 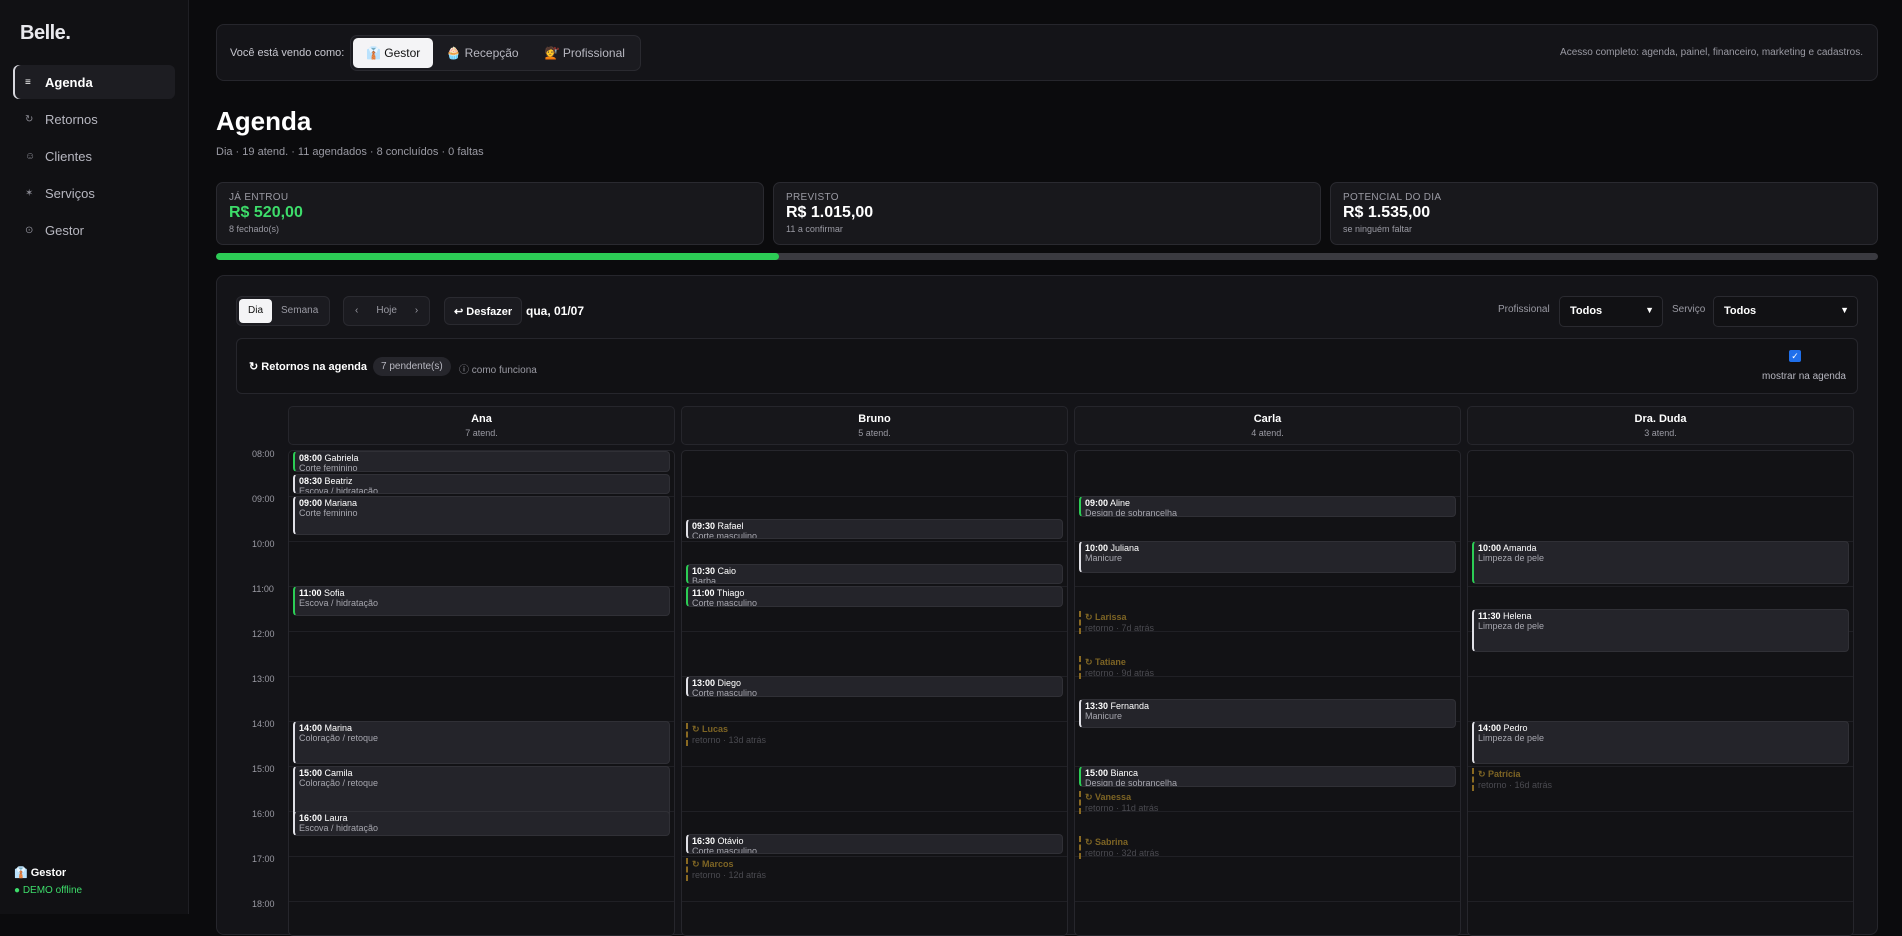 I want to click on sidebar-item-servicos: ✶ Serviços, so click(x=94, y=193).